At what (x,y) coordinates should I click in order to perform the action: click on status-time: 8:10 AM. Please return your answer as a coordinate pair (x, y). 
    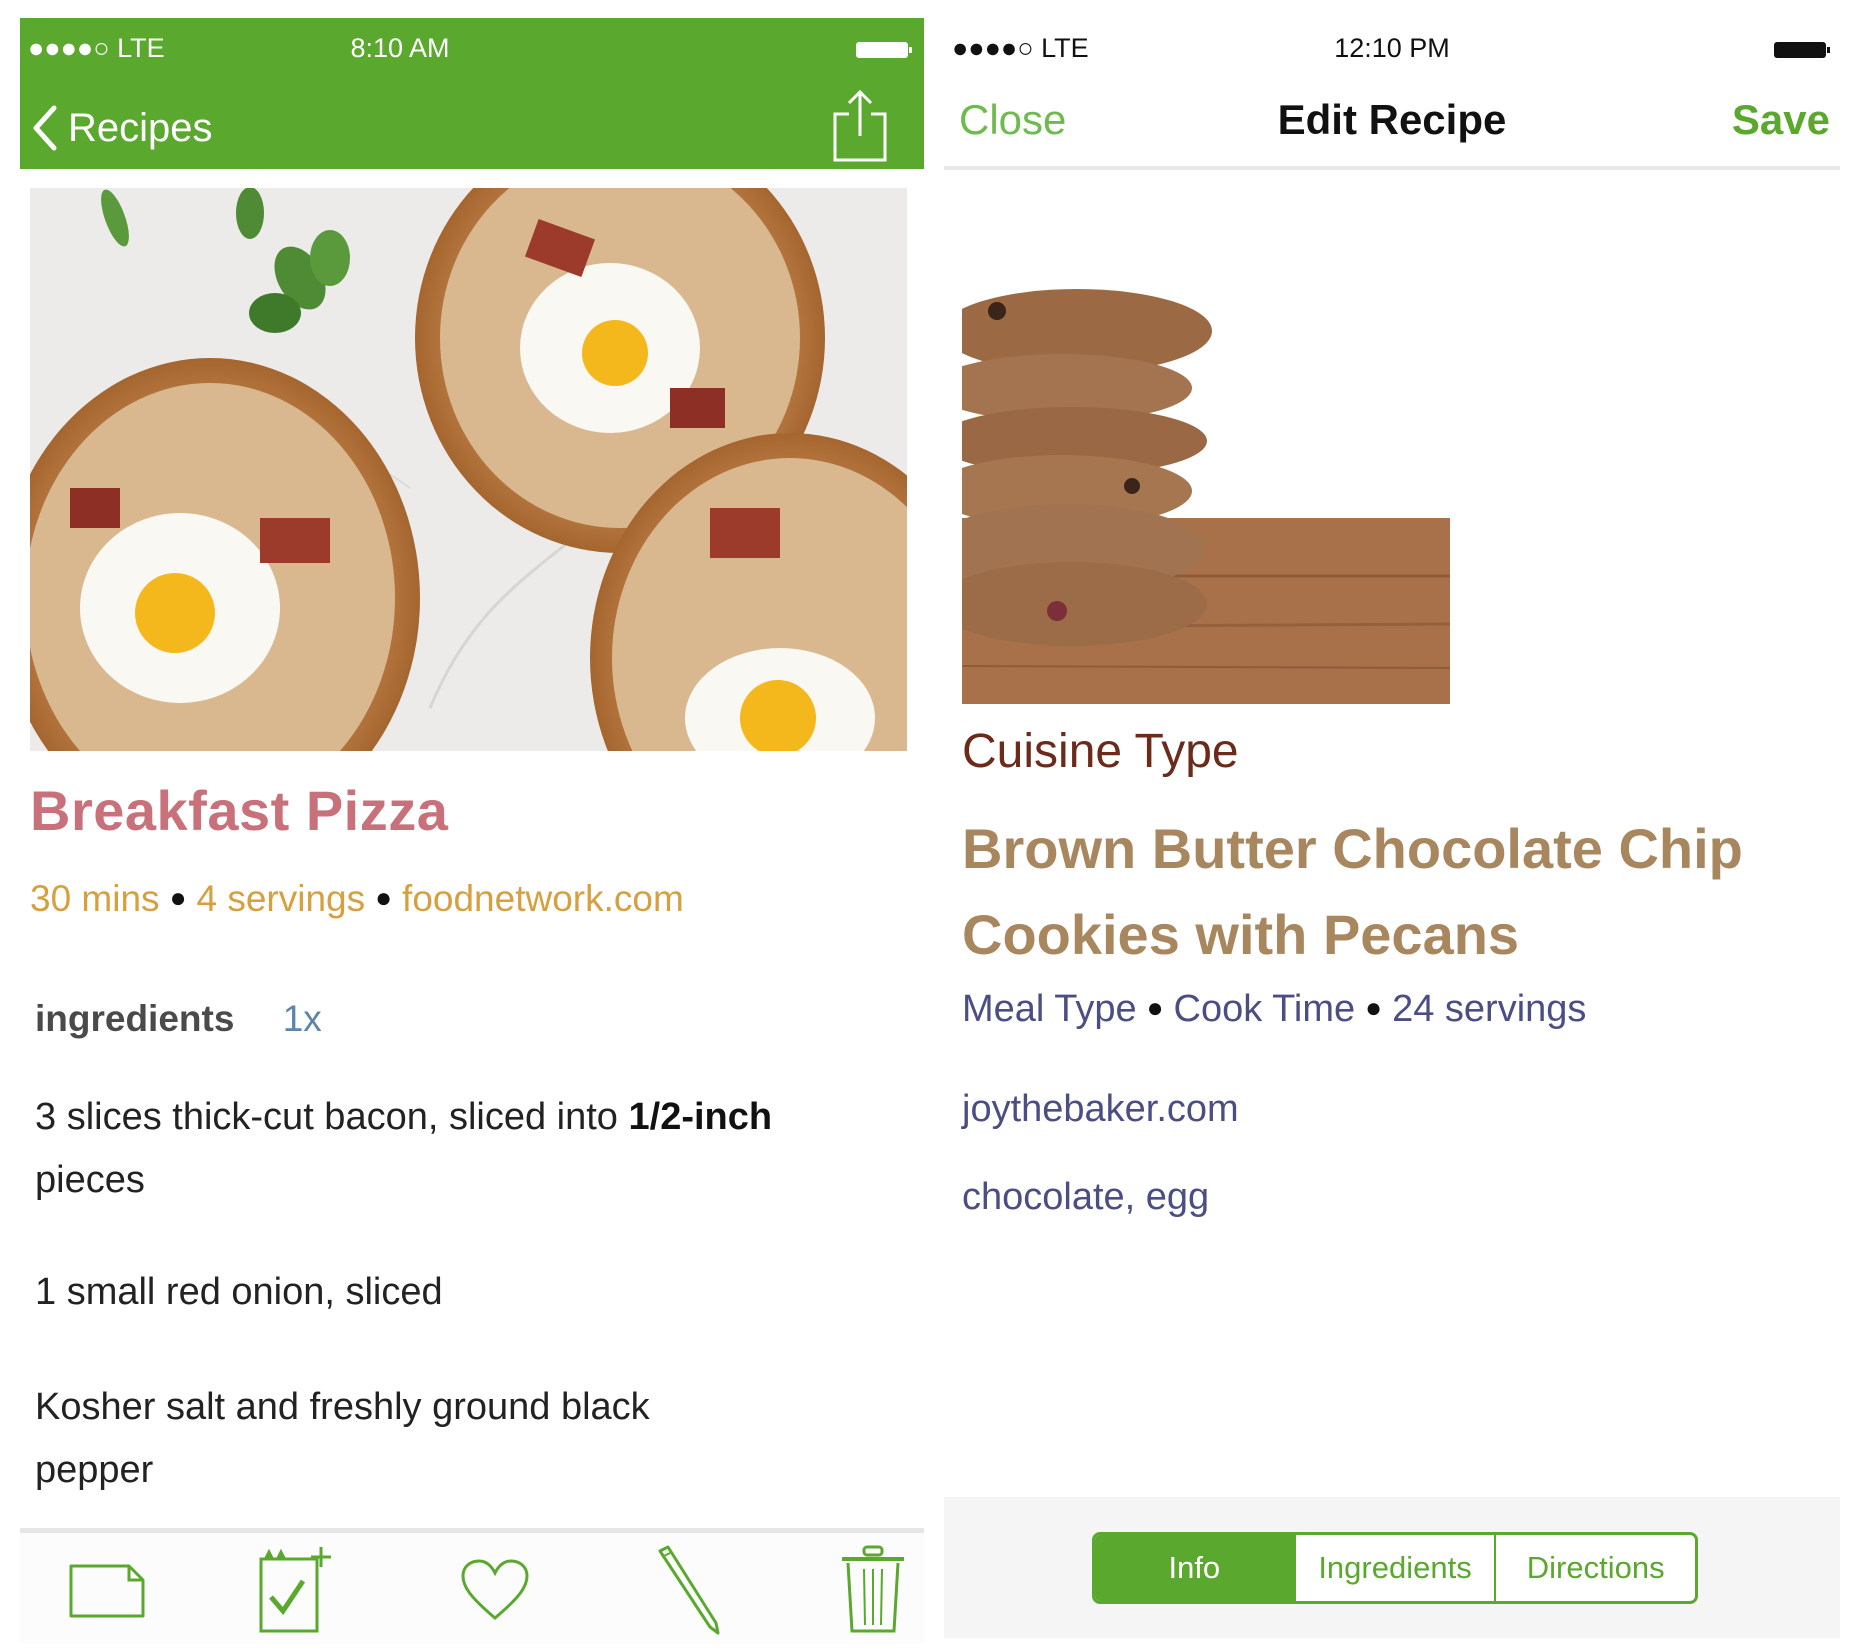
    Looking at the image, I should click on (400, 48).